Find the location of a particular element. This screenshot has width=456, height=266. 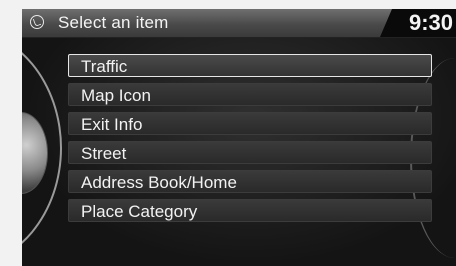

menu-item-map-icon: Map Icon is located at coordinates (250, 94).